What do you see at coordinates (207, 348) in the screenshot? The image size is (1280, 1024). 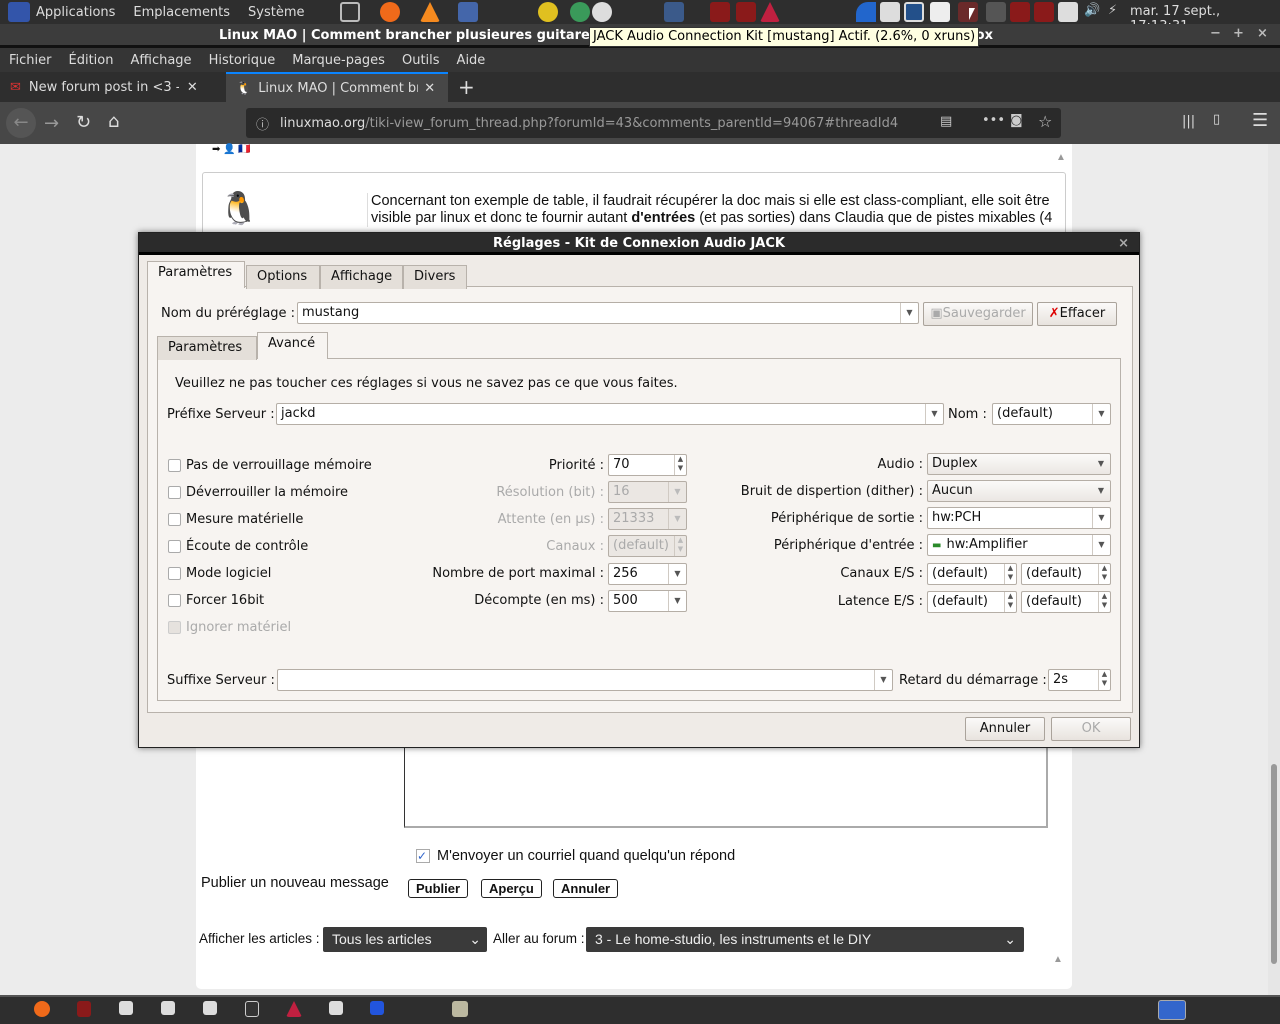 I see `subtab-parametres: Paramètres` at bounding box center [207, 348].